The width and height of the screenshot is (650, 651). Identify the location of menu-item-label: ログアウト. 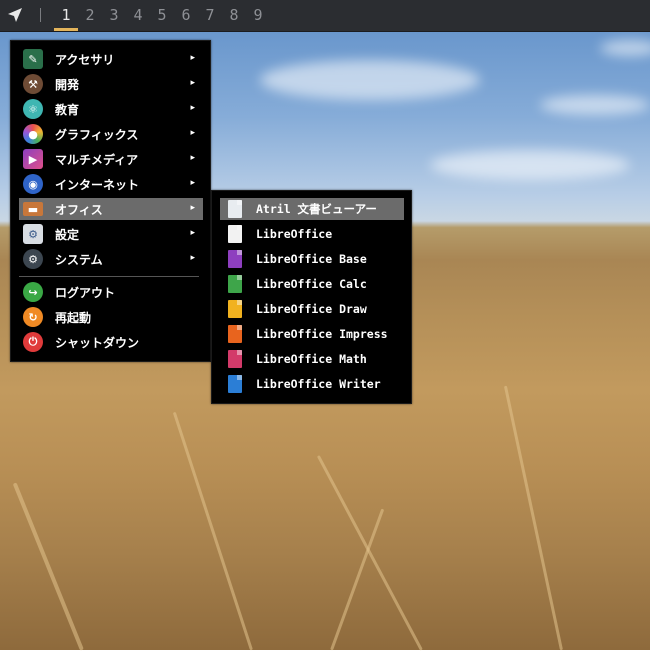
(85, 292).